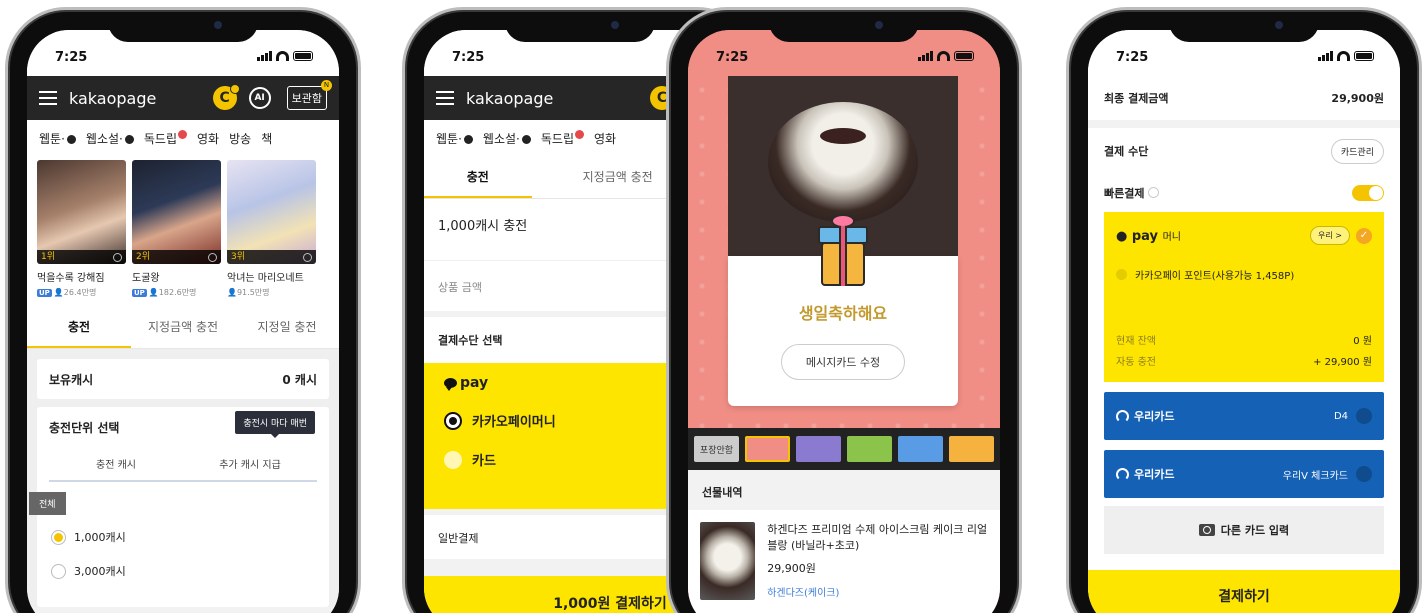  I want to click on comic-card: 3위 악녀는 마리오네트 👤91.5만명, so click(271, 229).